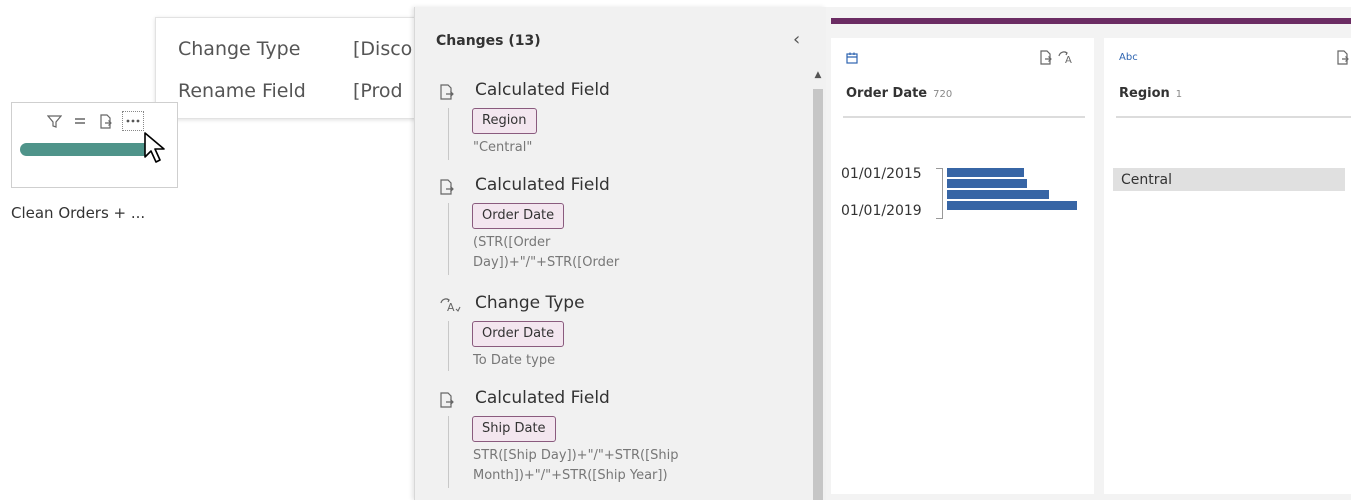  Describe the element at coordinates (54, 121) in the screenshot. I see `filter-icon` at that location.